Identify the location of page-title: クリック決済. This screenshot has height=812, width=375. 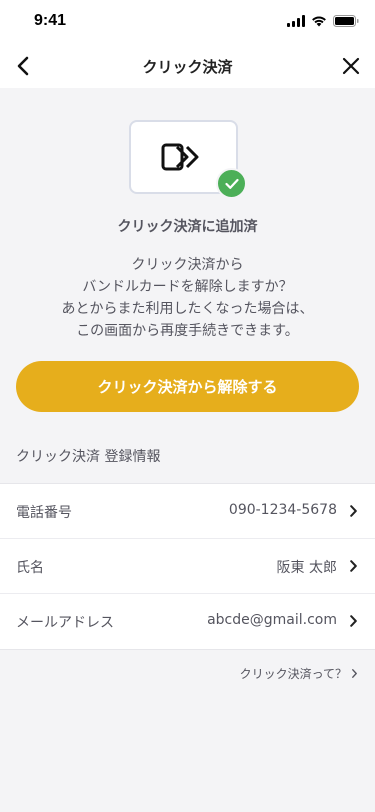
(187, 67).